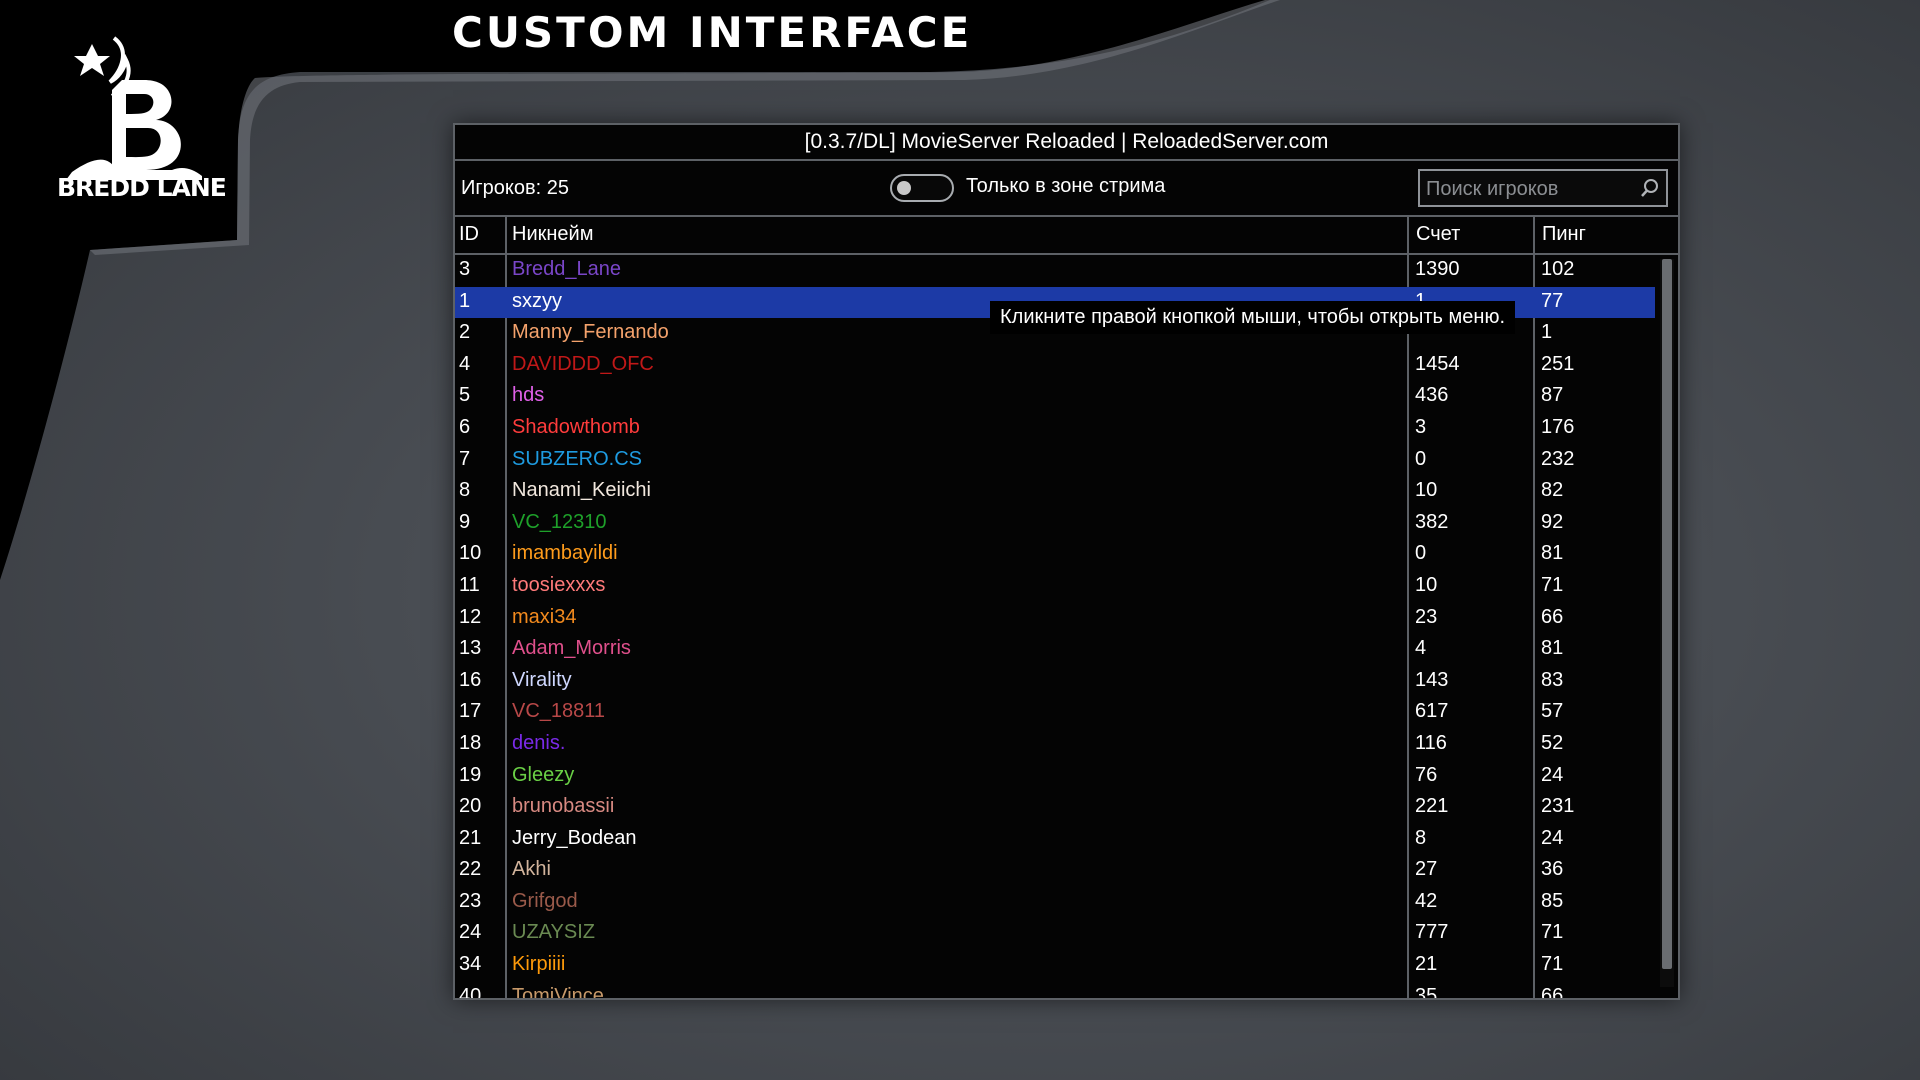 This screenshot has width=1920, height=1080. What do you see at coordinates (1552, 991) in the screenshot?
I see `player-ping: 66` at bounding box center [1552, 991].